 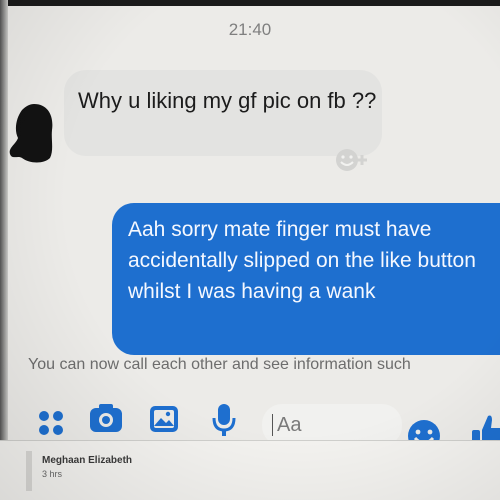 I want to click on voice-message-button, so click(x=224, y=422).